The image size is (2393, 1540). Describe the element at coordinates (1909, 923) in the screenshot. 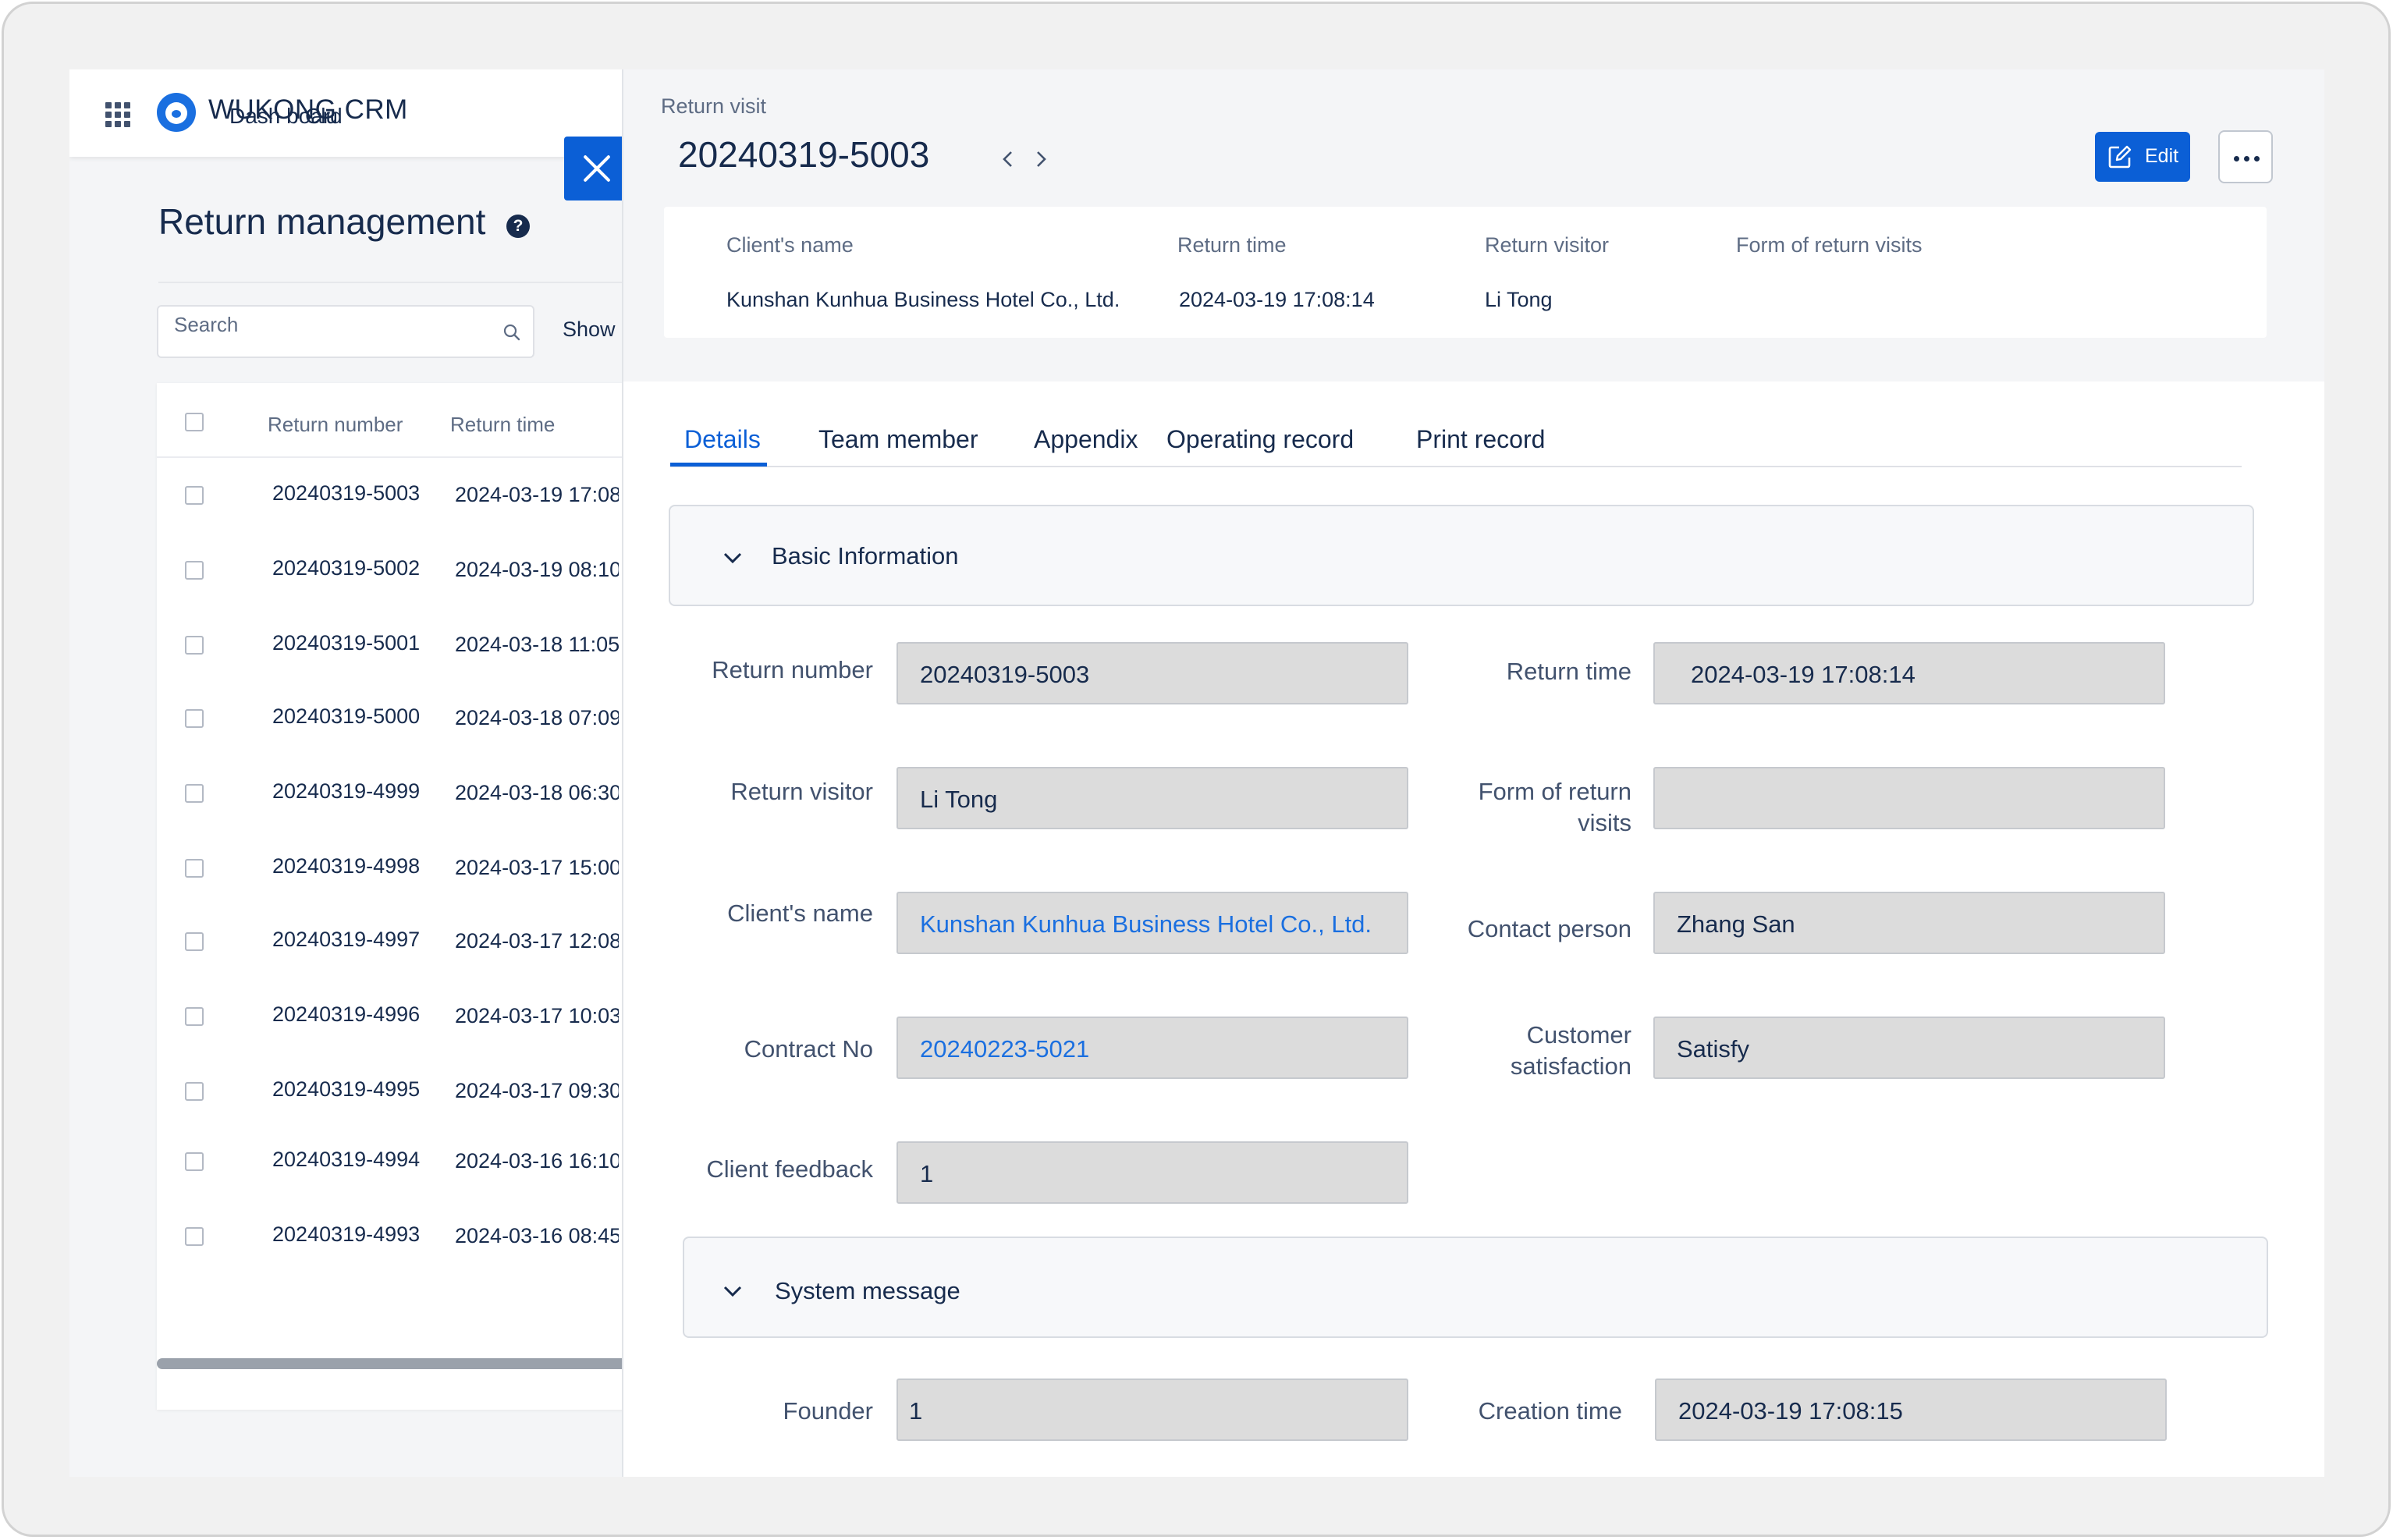

I see `contact-person-field: Zhang San` at that location.